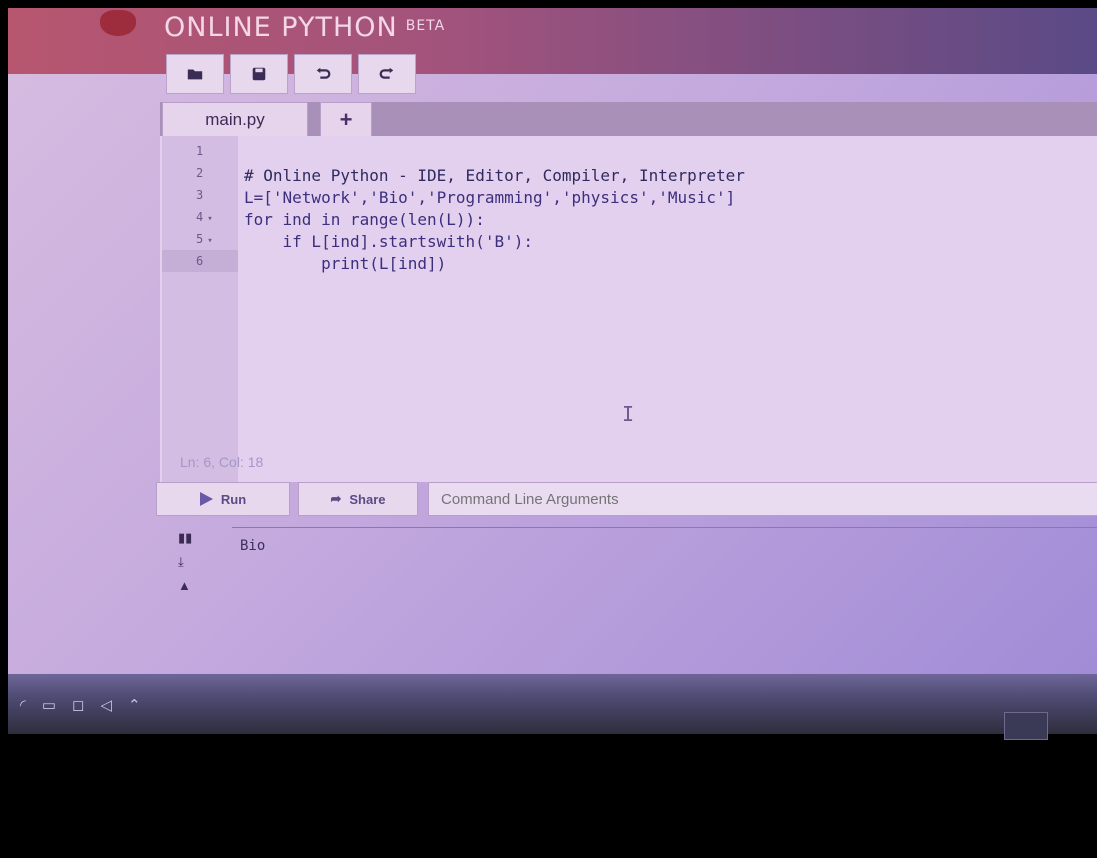 This screenshot has height=858, width=1097. Describe the element at coordinates (204, 239) in the screenshot. I see `line-number: 5 ▾` at that location.